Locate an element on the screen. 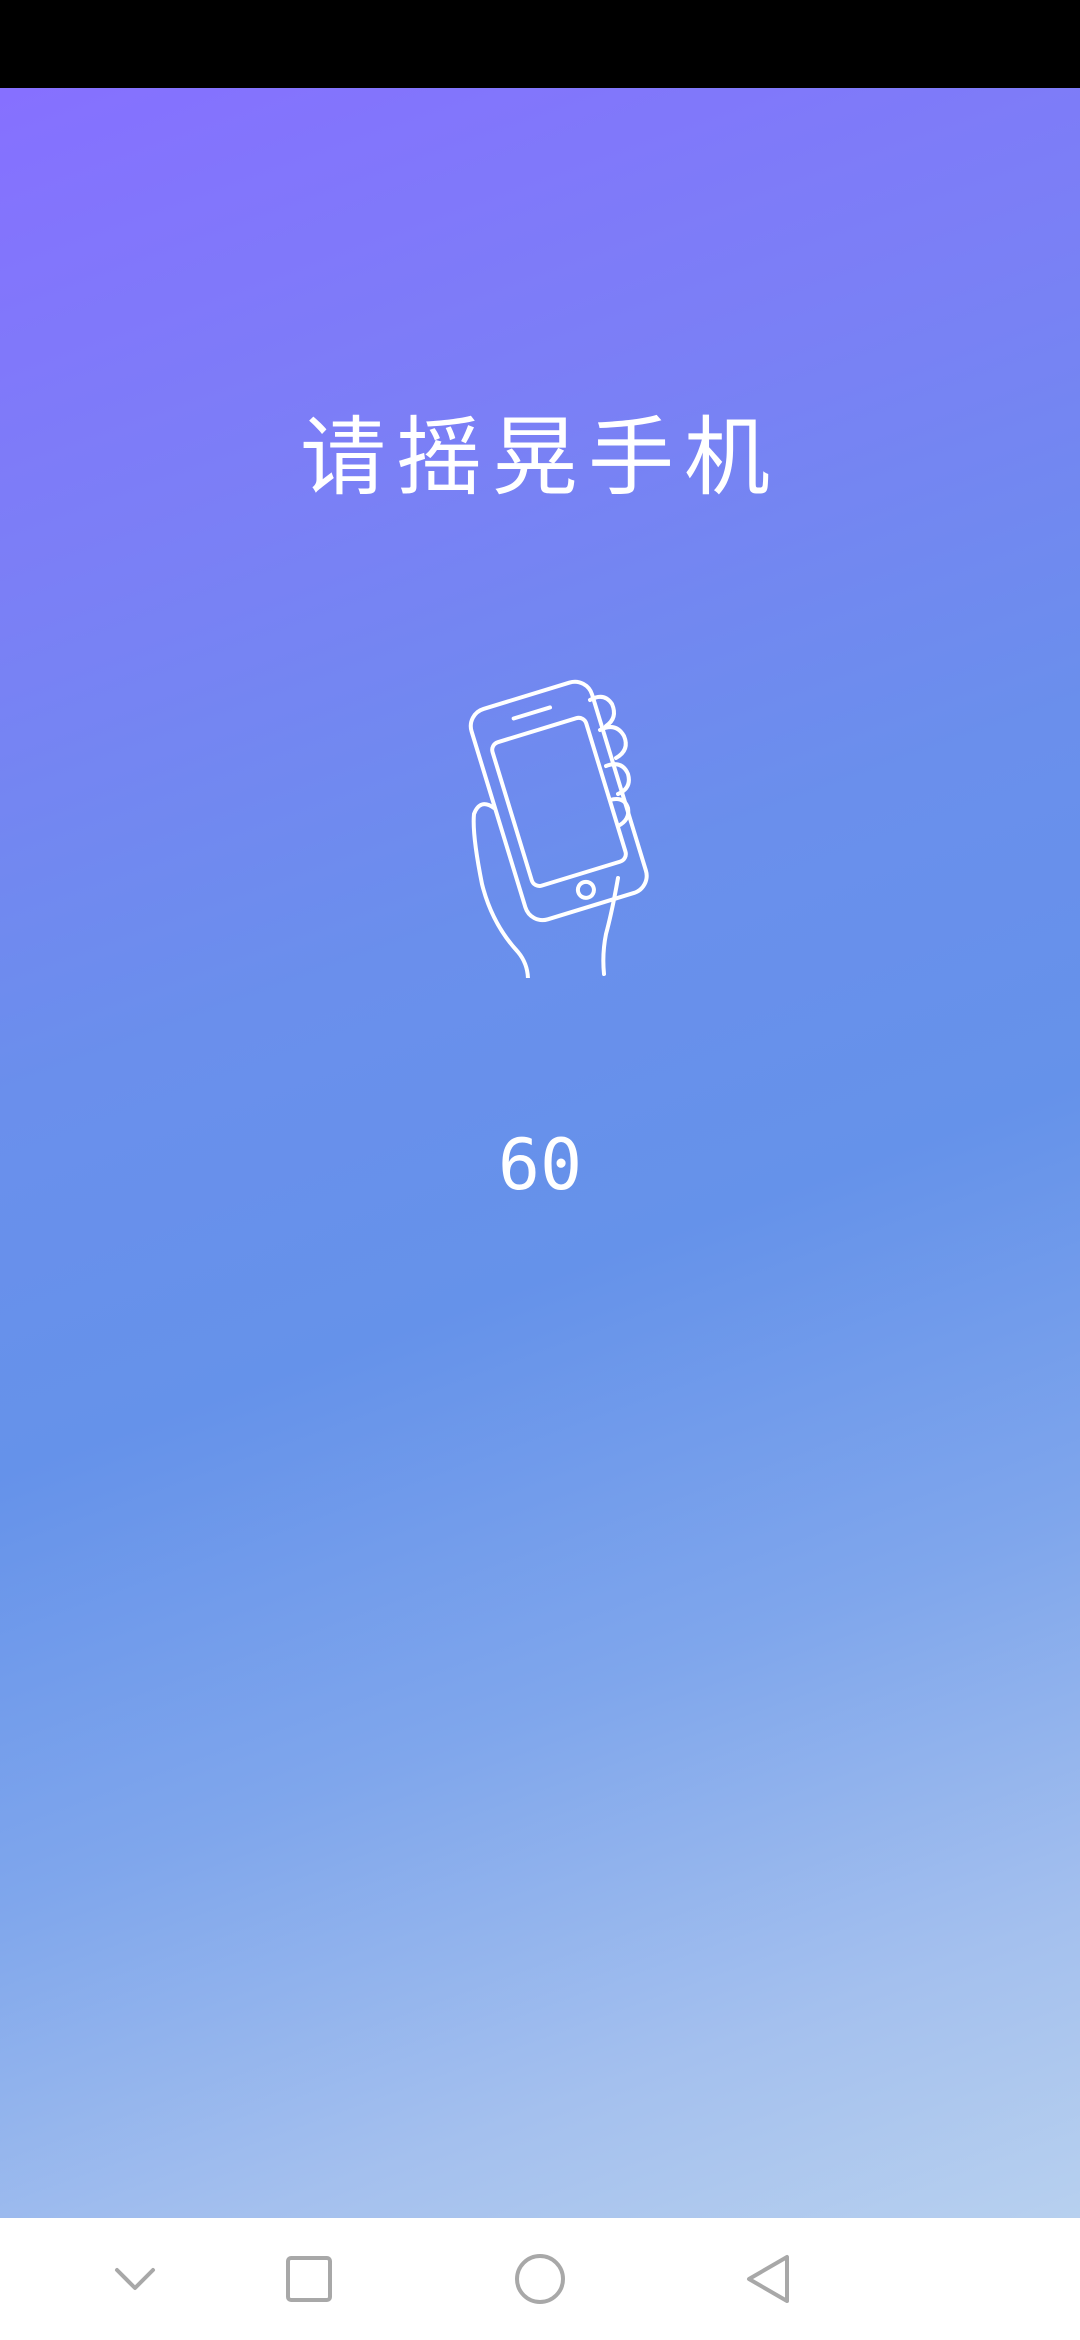  navigation-bar is located at coordinates (540, 2279).